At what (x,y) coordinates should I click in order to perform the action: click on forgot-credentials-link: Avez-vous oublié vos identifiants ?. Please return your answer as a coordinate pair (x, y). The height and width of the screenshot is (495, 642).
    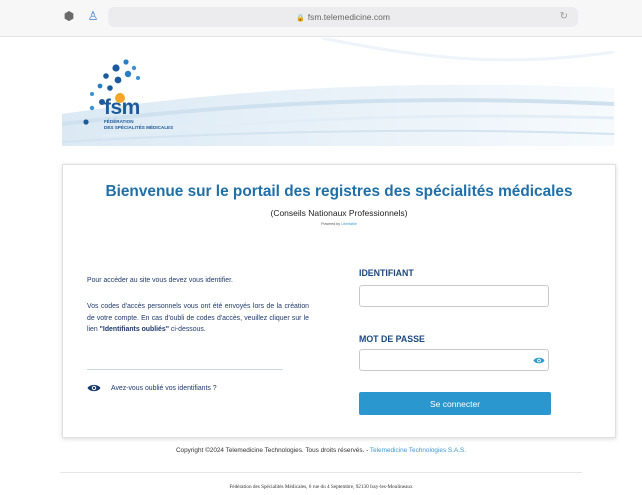
    Looking at the image, I should click on (152, 389).